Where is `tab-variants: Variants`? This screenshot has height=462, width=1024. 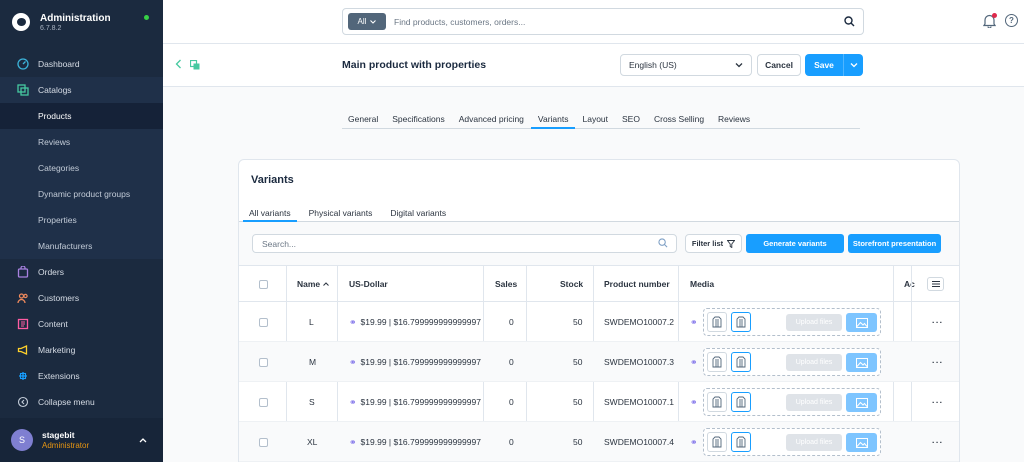
tab-variants: Variants is located at coordinates (553, 119).